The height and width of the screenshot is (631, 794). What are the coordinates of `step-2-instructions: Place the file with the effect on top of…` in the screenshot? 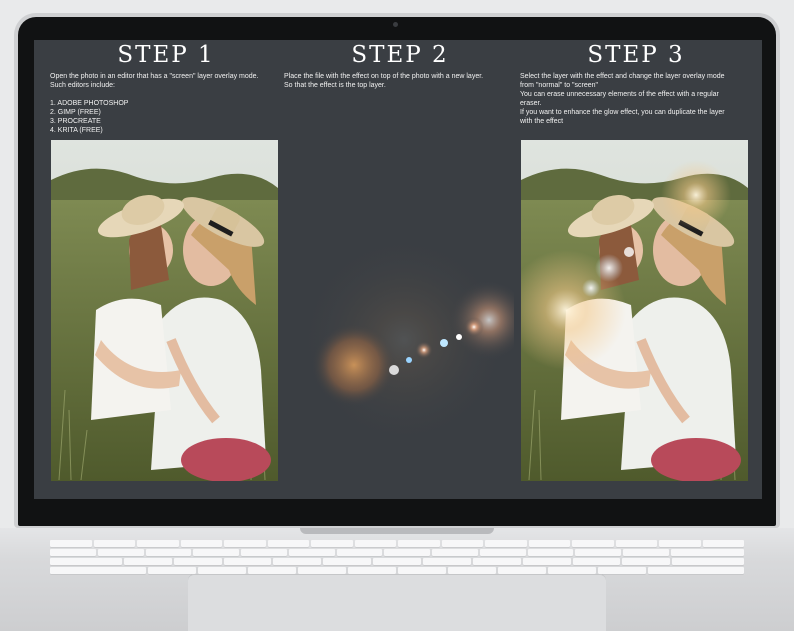 It's located at (384, 81).